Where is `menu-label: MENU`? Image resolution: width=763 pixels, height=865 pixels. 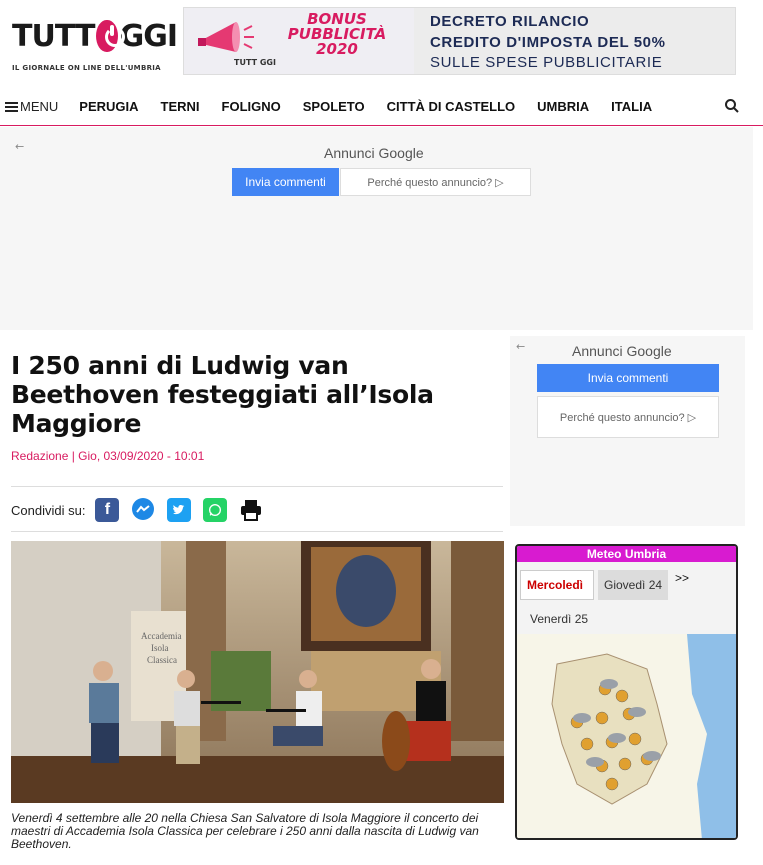 menu-label: MENU is located at coordinates (39, 106).